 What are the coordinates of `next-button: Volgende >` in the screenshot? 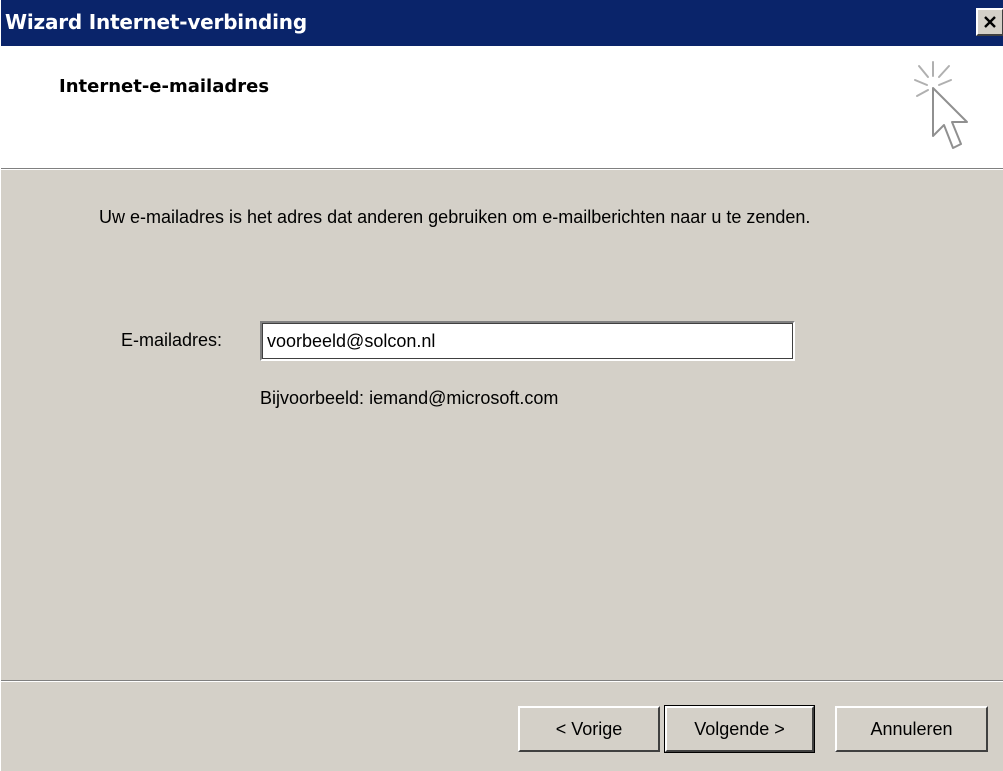 It's located at (739, 729).